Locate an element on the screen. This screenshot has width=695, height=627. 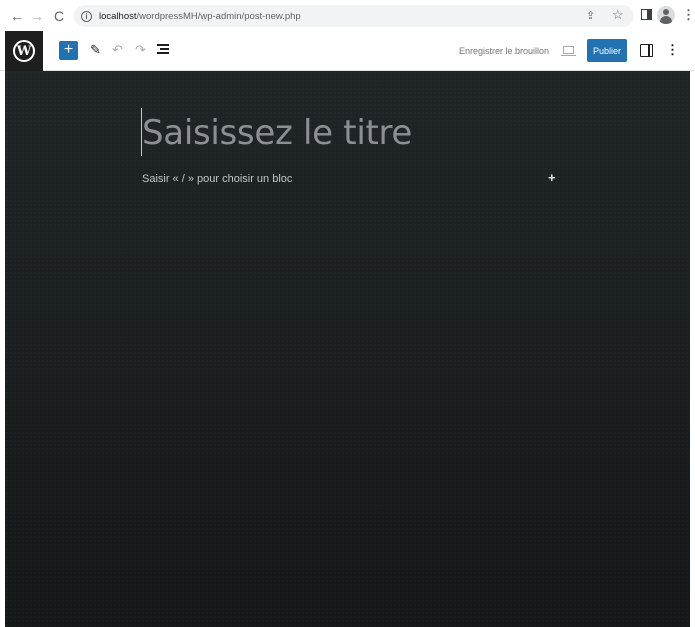
preview-icon is located at coordinates (568, 51).